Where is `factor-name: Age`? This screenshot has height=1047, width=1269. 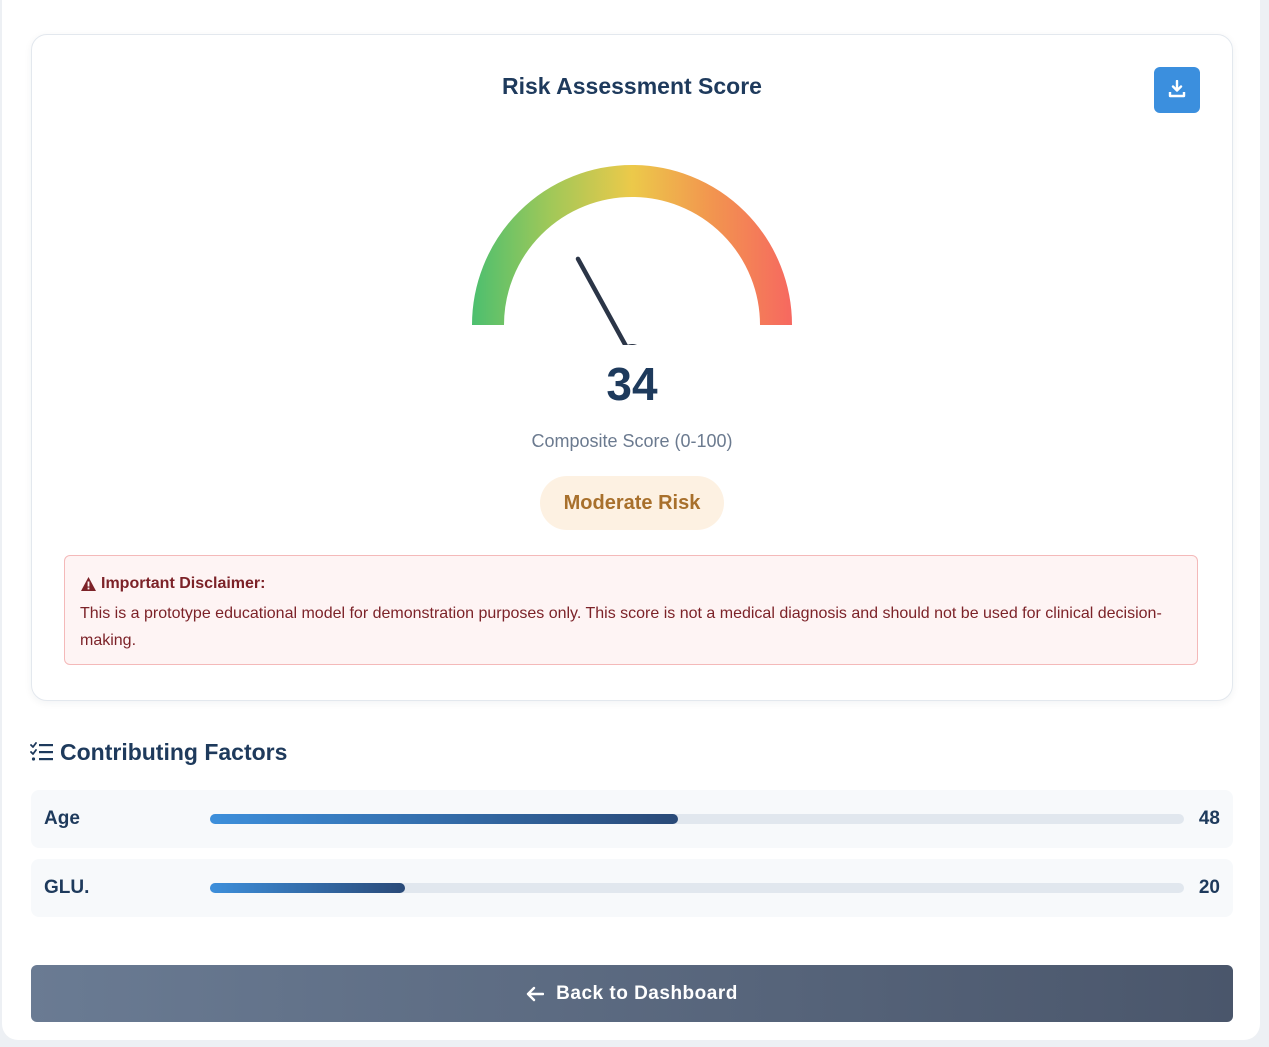 factor-name: Age is located at coordinates (62, 818).